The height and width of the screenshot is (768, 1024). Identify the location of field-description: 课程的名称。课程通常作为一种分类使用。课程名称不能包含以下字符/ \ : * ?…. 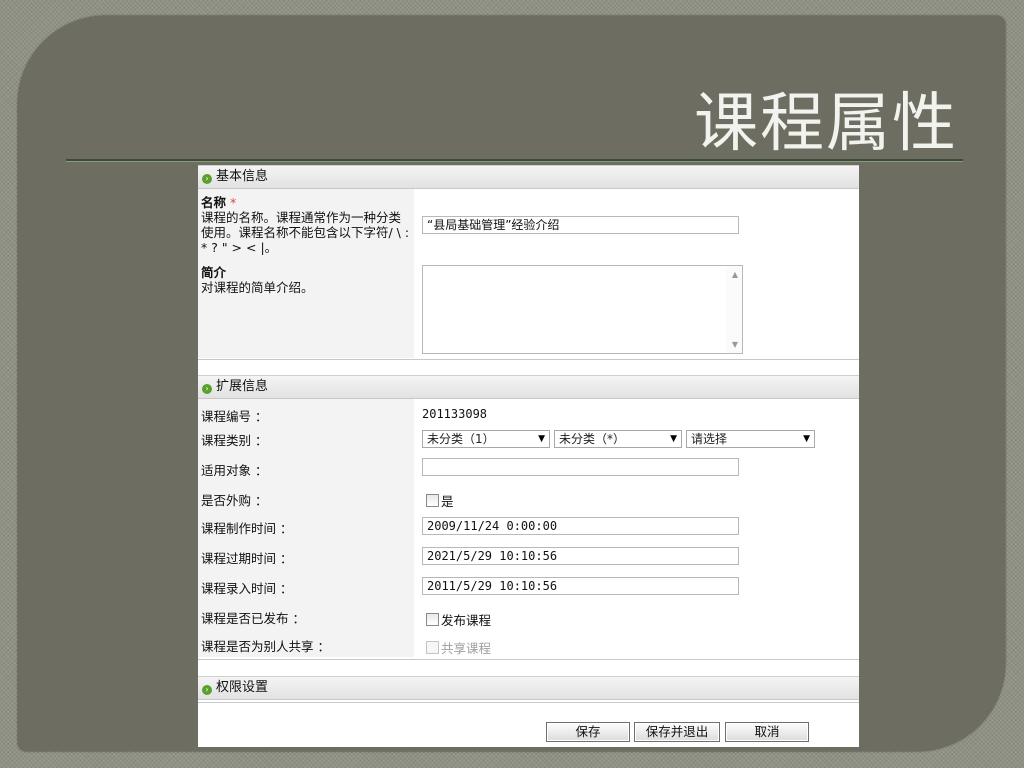
(305, 232).